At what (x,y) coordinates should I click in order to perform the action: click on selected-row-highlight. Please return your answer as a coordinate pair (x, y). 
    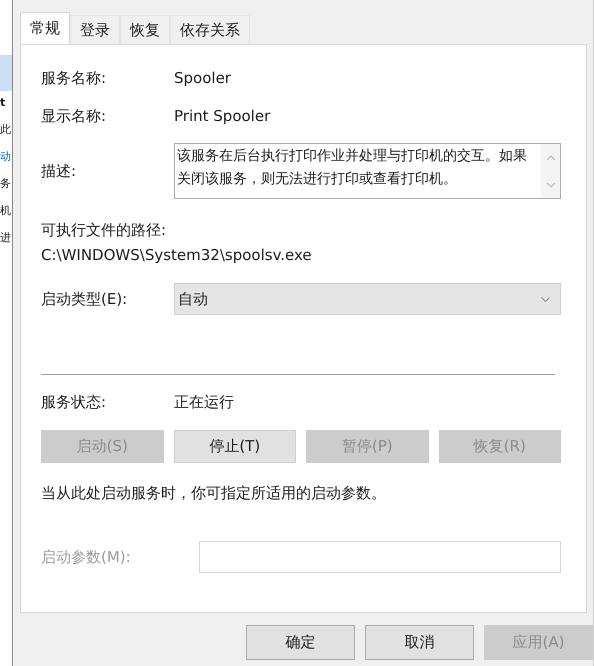
    Looking at the image, I should click on (6, 73).